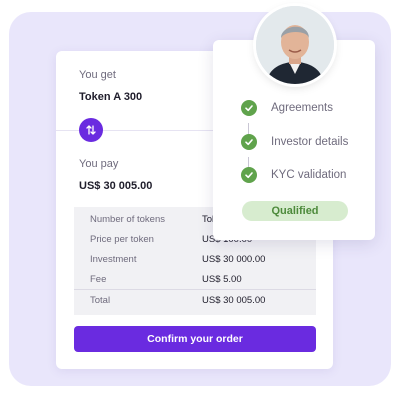  What do you see at coordinates (234, 300) in the screenshot?
I see `summary-value: US$ 30 005.00` at bounding box center [234, 300].